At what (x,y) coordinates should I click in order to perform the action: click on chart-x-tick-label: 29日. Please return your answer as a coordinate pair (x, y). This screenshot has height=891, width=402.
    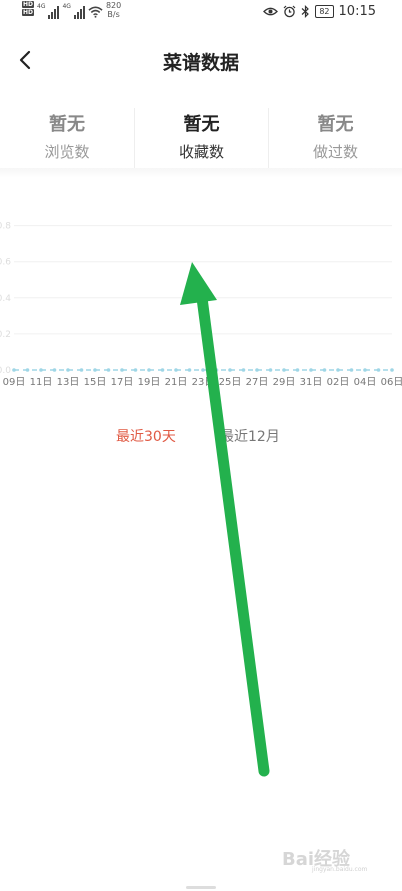
    Looking at the image, I should click on (284, 382).